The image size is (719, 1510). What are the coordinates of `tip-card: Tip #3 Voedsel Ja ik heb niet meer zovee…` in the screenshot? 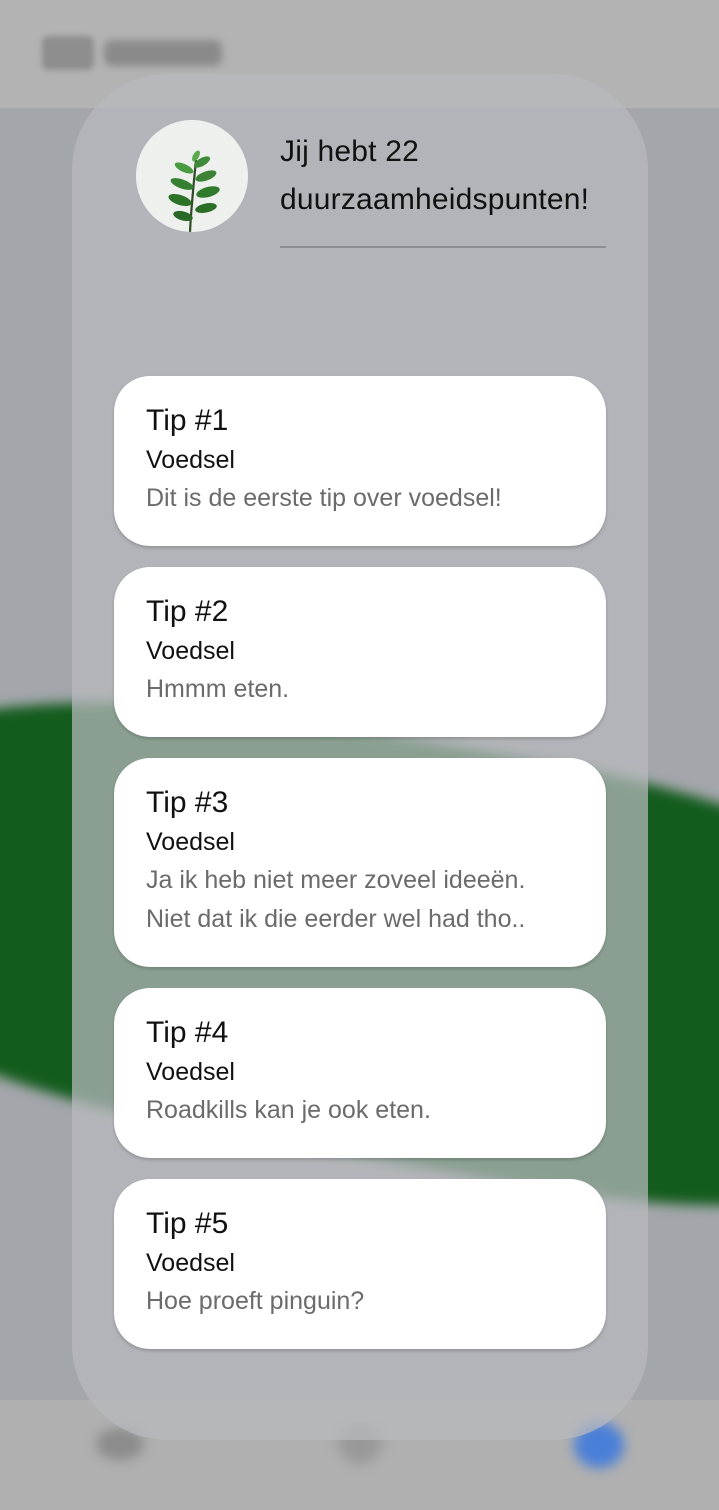 It's located at (360, 862).